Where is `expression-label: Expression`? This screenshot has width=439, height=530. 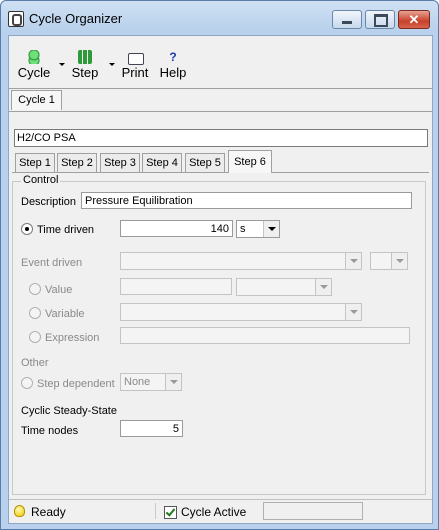
expression-label: Expression is located at coordinates (72, 338).